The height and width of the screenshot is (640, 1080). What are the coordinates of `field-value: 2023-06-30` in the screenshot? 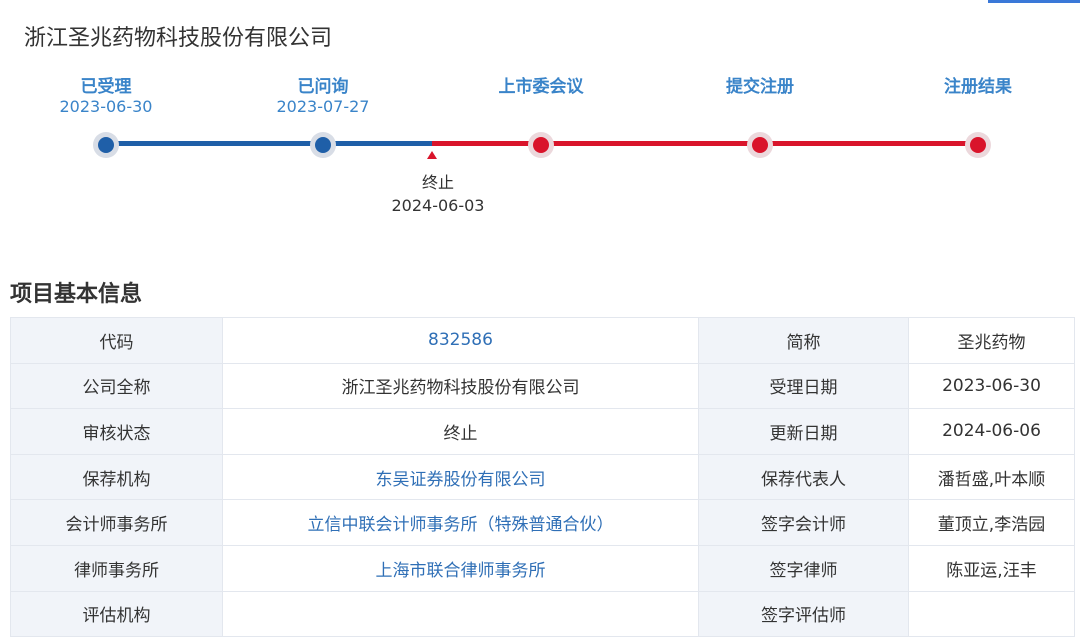 It's located at (991, 386).